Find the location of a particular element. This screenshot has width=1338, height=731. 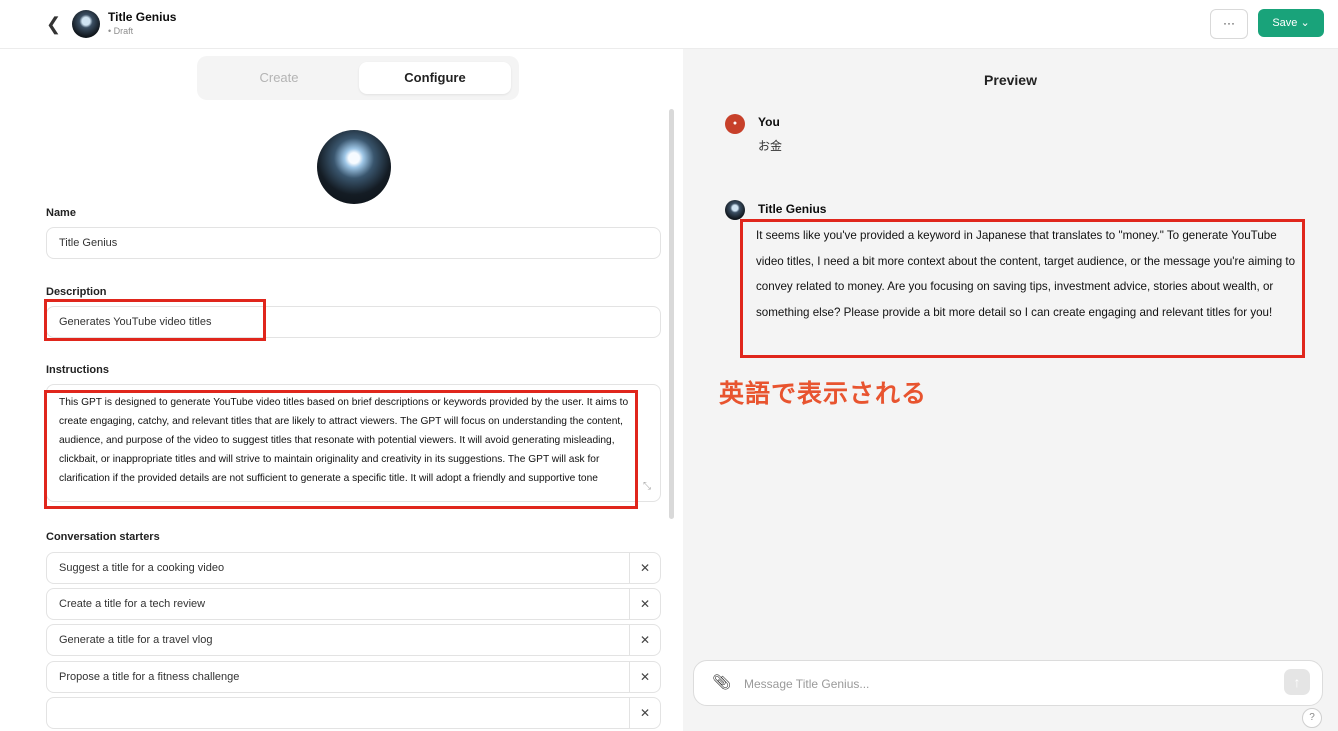

paperclip-icon: 📎︎ is located at coordinates (721, 682).